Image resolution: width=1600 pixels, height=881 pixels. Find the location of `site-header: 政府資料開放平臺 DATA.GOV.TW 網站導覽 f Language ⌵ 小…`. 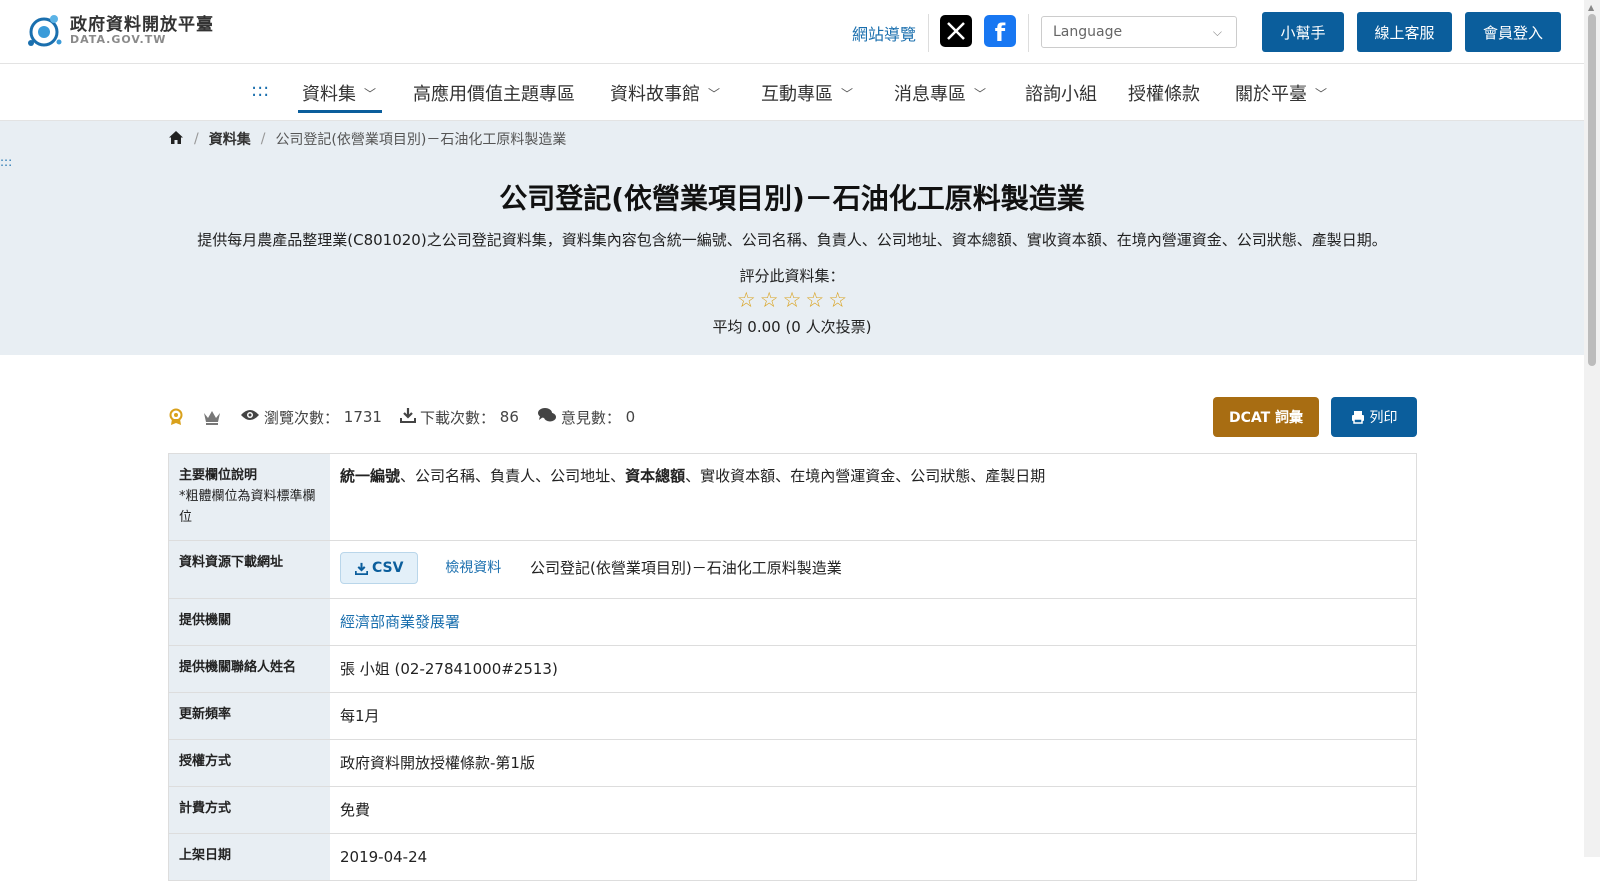

site-header: 政府資料開放平臺 DATA.GOV.TW 網站導覽 f Language ⌵ 小… is located at coordinates (792, 32).